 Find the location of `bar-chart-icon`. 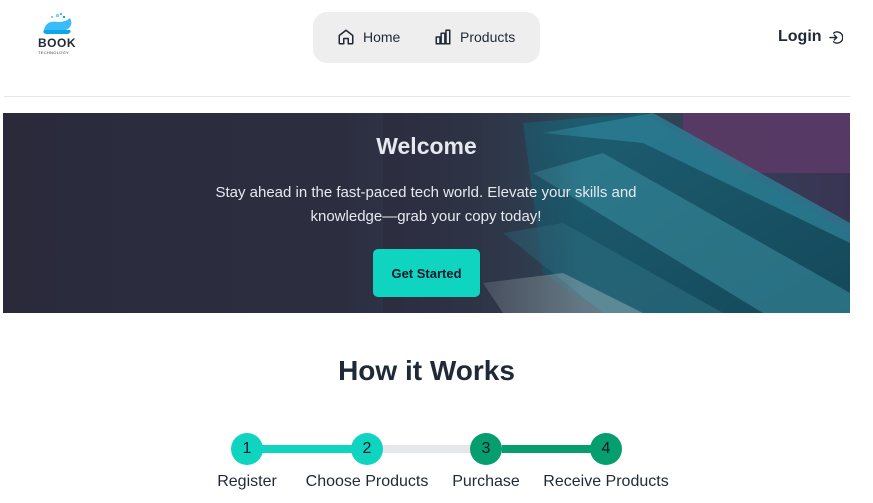

bar-chart-icon is located at coordinates (443, 37).